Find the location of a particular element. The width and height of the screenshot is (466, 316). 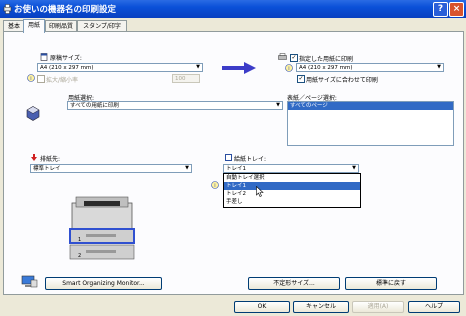

original-size-select: A4 (210 x 297 mm) ▼ is located at coordinates (120, 67).